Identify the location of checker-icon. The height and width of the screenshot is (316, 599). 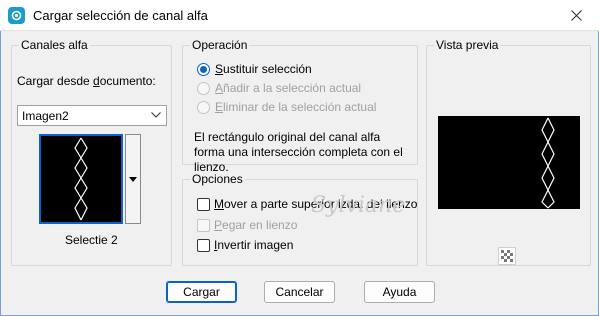
(507, 256).